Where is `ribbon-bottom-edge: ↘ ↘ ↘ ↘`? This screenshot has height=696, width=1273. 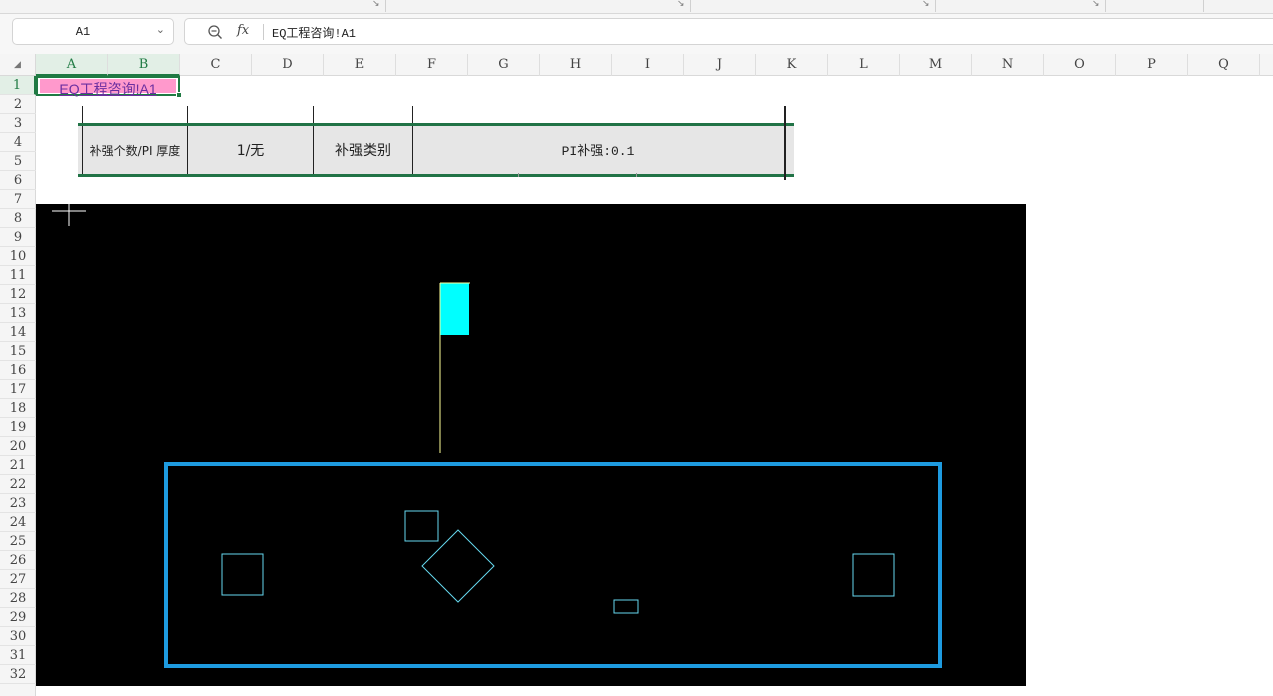 ribbon-bottom-edge: ↘ ↘ ↘ ↘ is located at coordinates (636, 7).